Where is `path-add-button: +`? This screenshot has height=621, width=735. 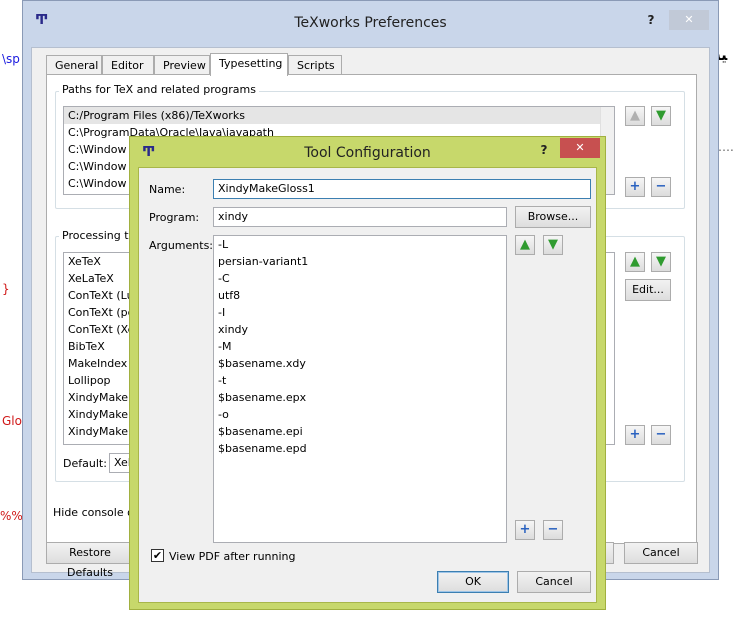 path-add-button: + is located at coordinates (635, 187).